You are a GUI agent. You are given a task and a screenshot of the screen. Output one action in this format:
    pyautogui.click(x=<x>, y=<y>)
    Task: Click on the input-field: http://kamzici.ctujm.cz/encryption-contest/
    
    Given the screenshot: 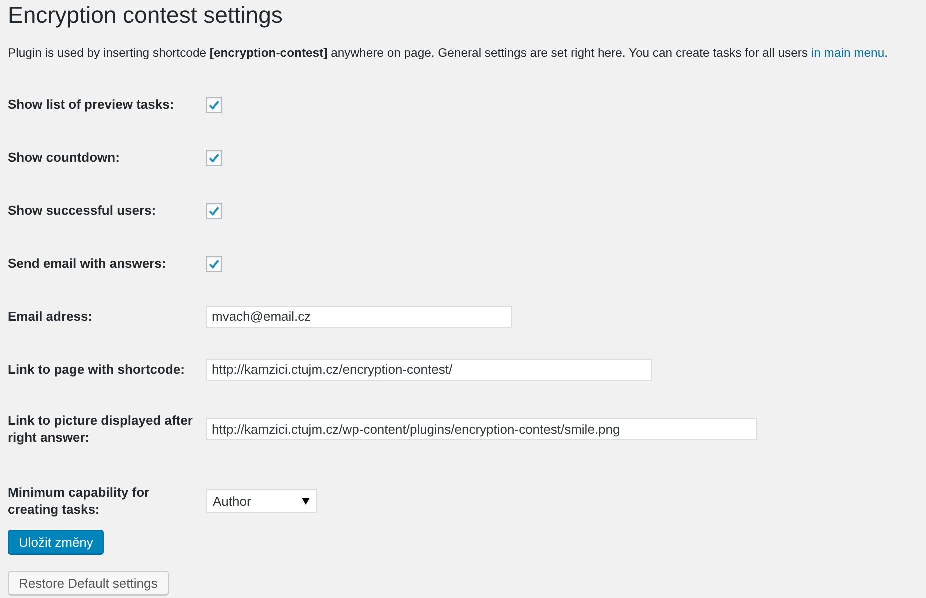 What is the action you would take?
    pyautogui.click(x=429, y=369)
    